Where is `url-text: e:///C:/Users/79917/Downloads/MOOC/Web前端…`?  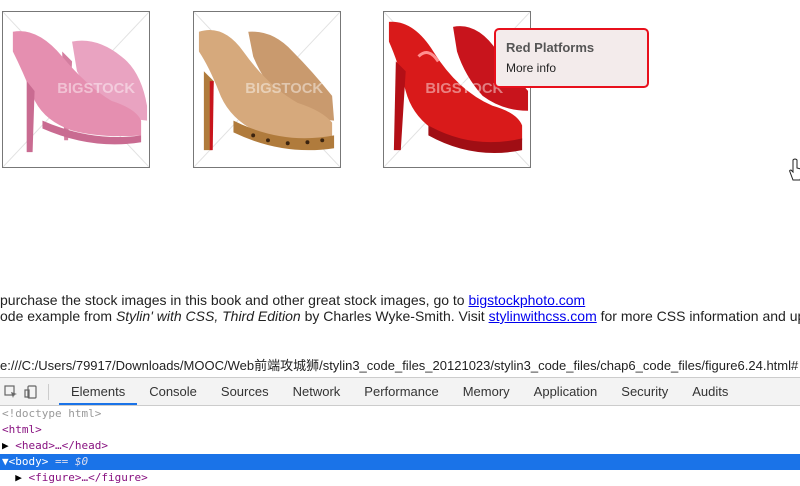 url-text: e:///C:/Users/79917/Downloads/MOOC/Web前端… is located at coordinates (399, 365).